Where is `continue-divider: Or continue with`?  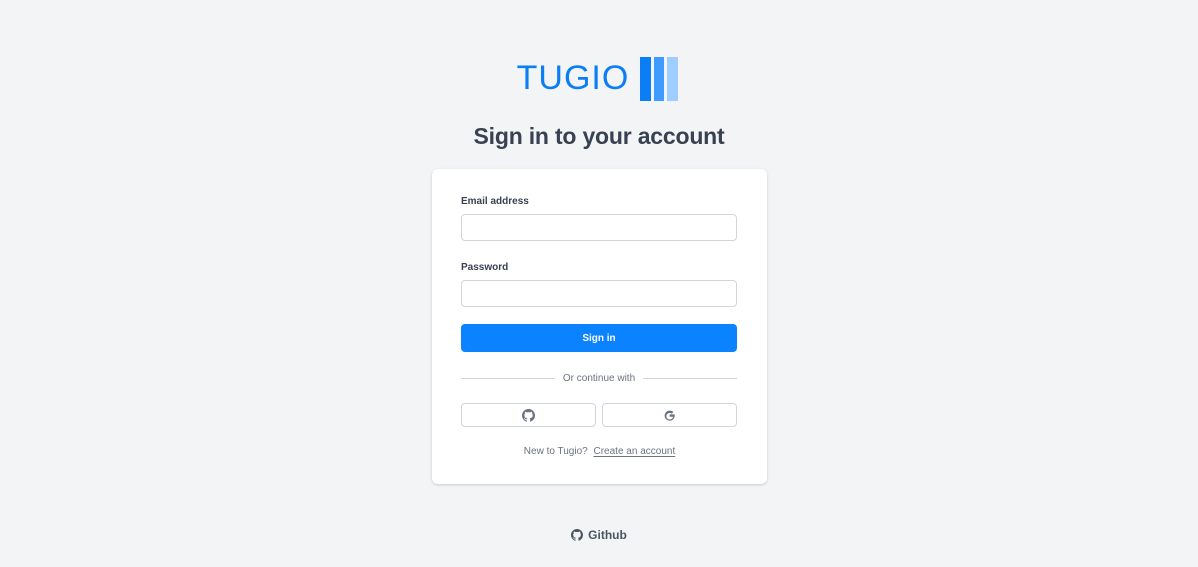
continue-divider: Or continue with is located at coordinates (599, 378).